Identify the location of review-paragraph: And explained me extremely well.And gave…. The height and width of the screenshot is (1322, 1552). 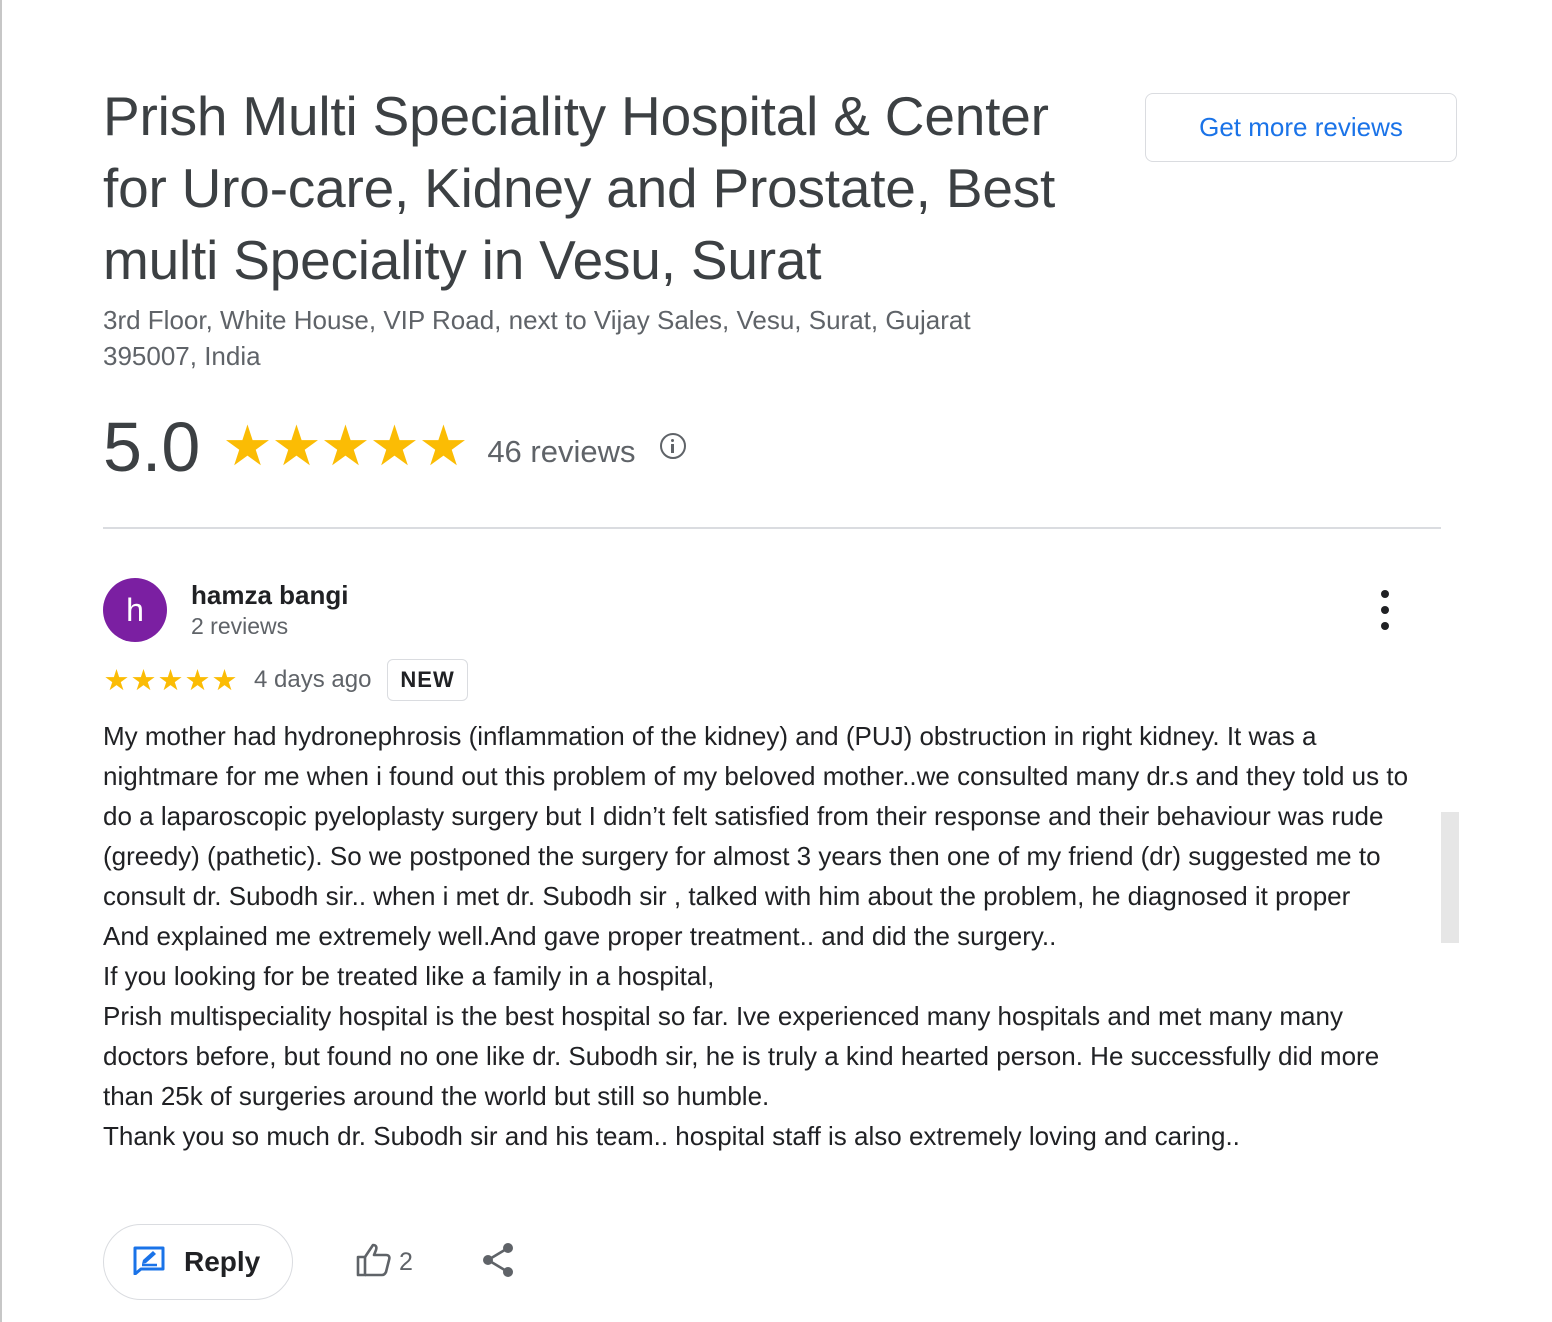
(580, 936).